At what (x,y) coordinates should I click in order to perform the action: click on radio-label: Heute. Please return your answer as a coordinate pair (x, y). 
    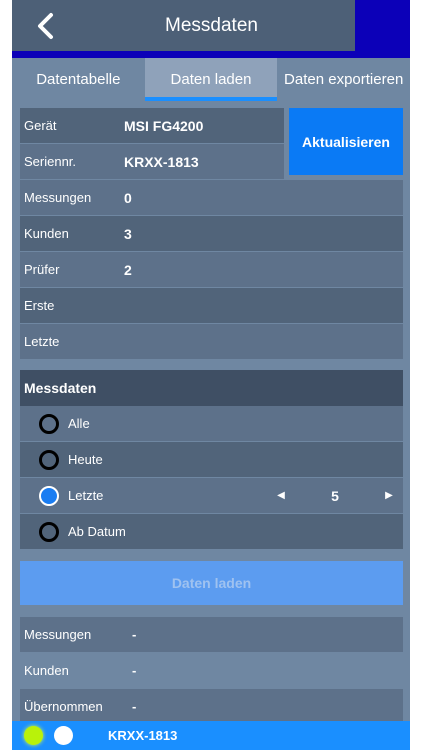
    Looking at the image, I should click on (85, 459).